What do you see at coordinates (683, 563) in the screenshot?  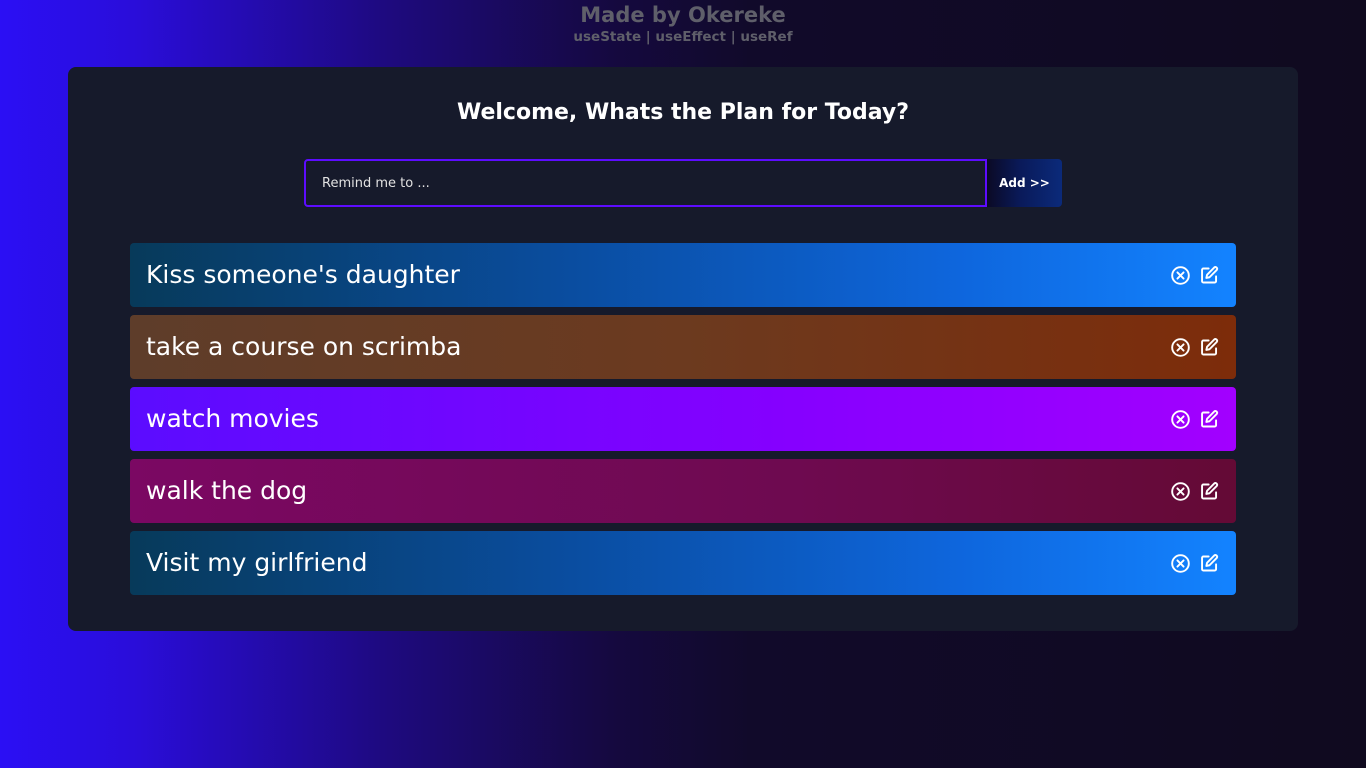 I see `todo-item: Visit my girlfriend` at bounding box center [683, 563].